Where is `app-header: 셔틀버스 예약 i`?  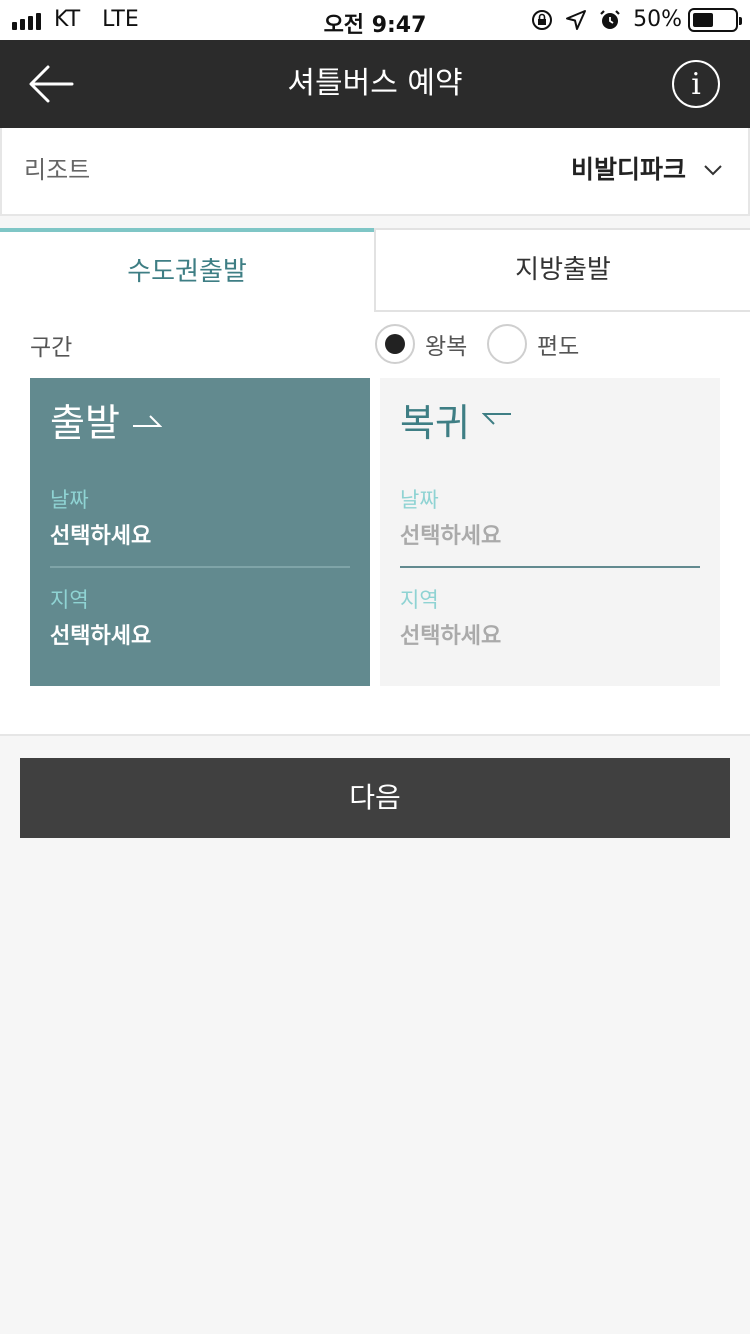
app-header: 셔틀버스 예약 i is located at coordinates (375, 84).